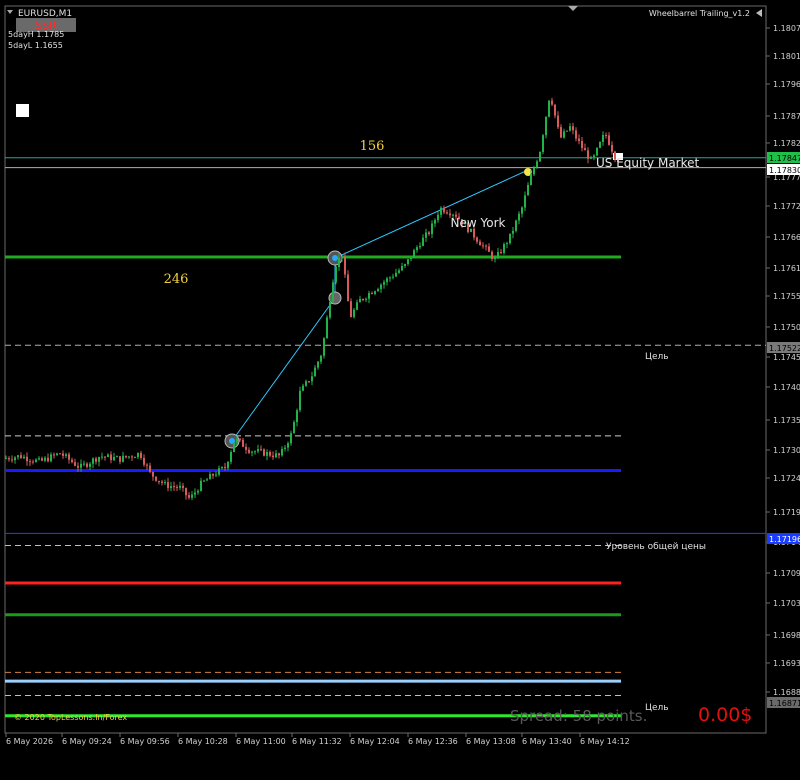 The height and width of the screenshot is (780, 800). I want to click on time-tick-label: 6 May 12:04, so click(375, 741).